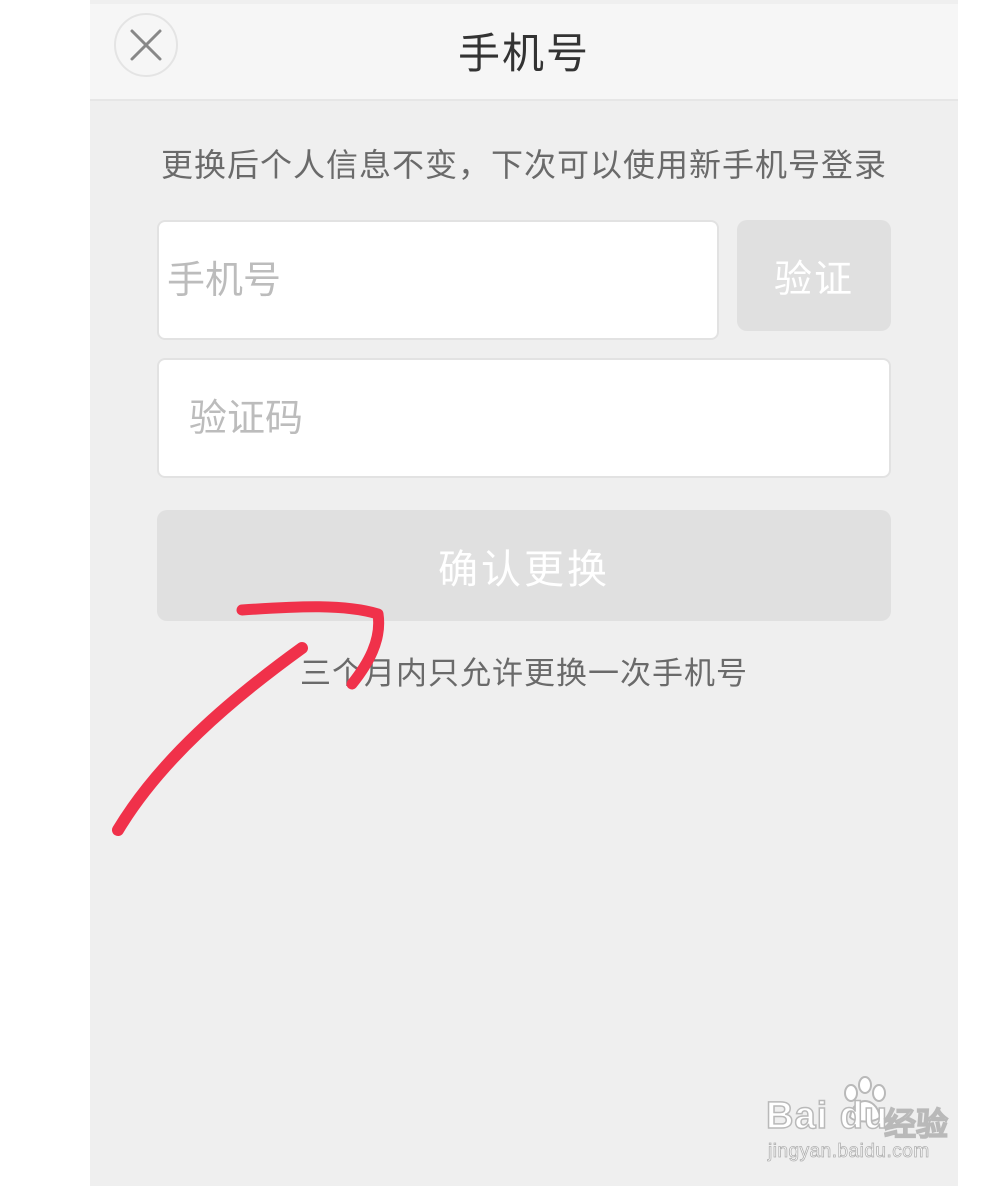 The image size is (1000, 1186). I want to click on watermark-brand: Bai du, so click(827, 1116).